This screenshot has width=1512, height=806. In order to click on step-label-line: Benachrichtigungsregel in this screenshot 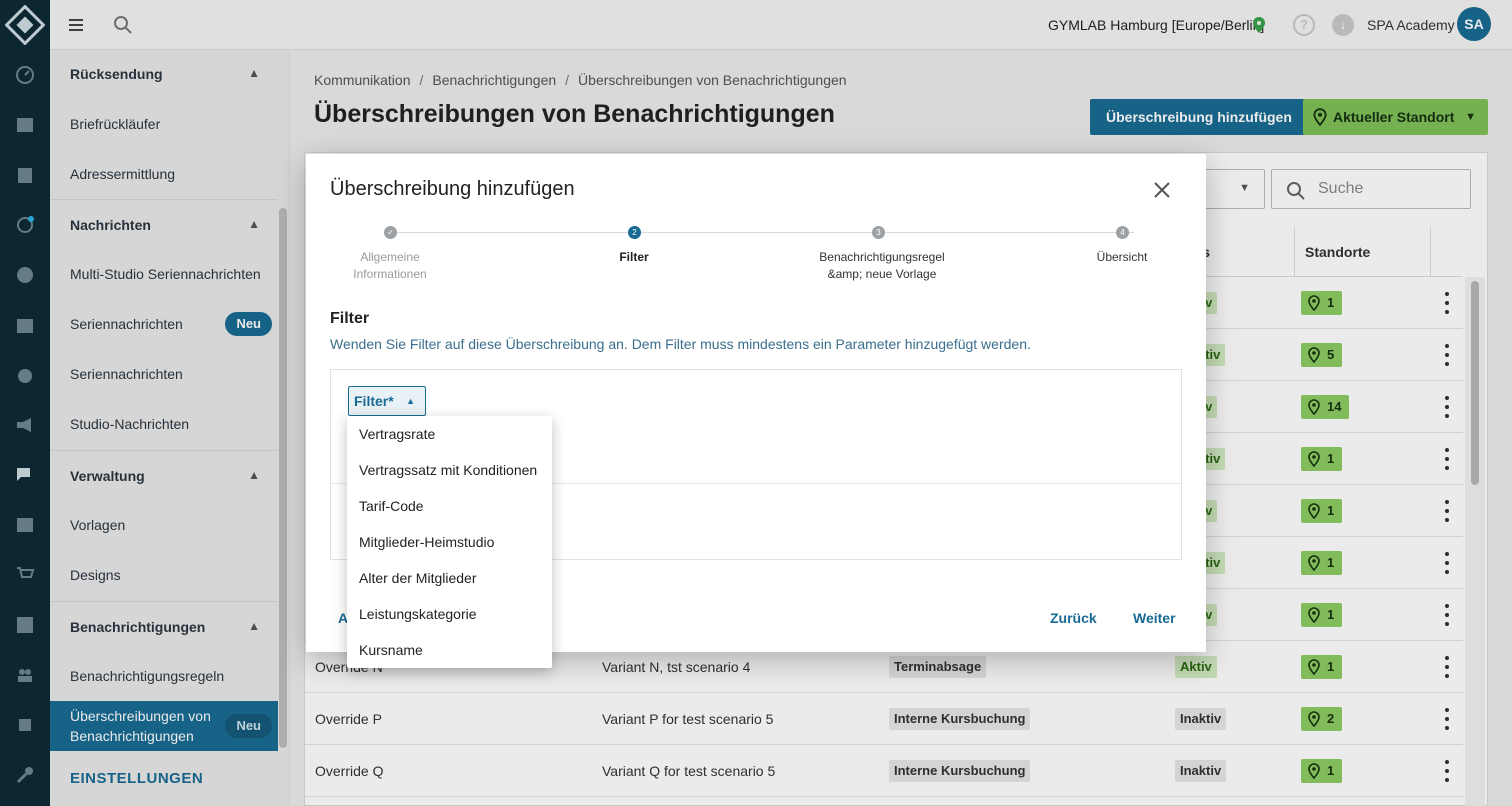, I will do `click(882, 257)`.